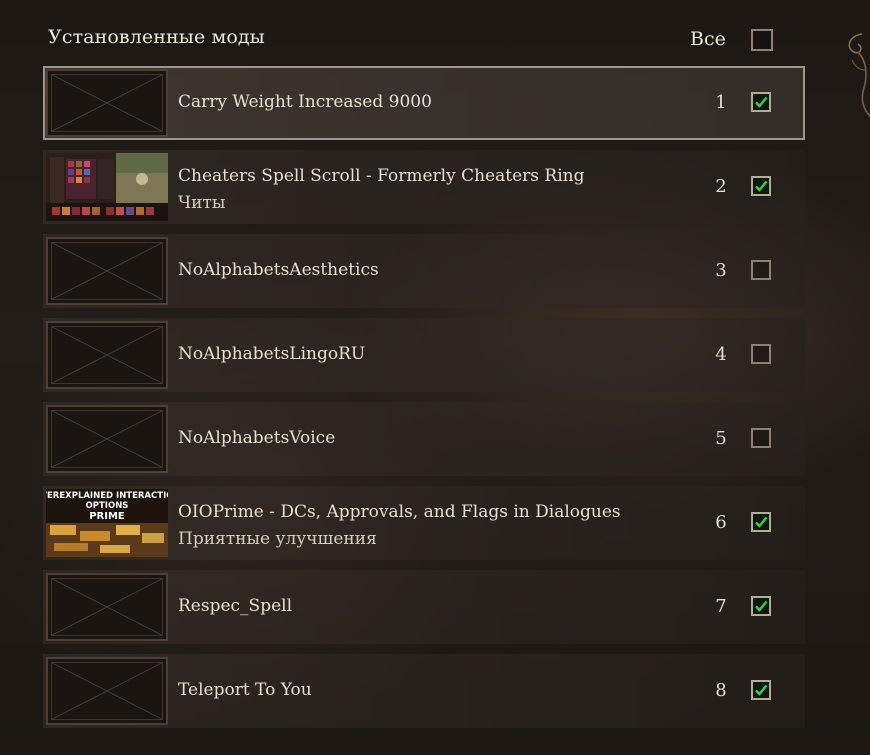  I want to click on mod-name: Teleport To You, so click(245, 690).